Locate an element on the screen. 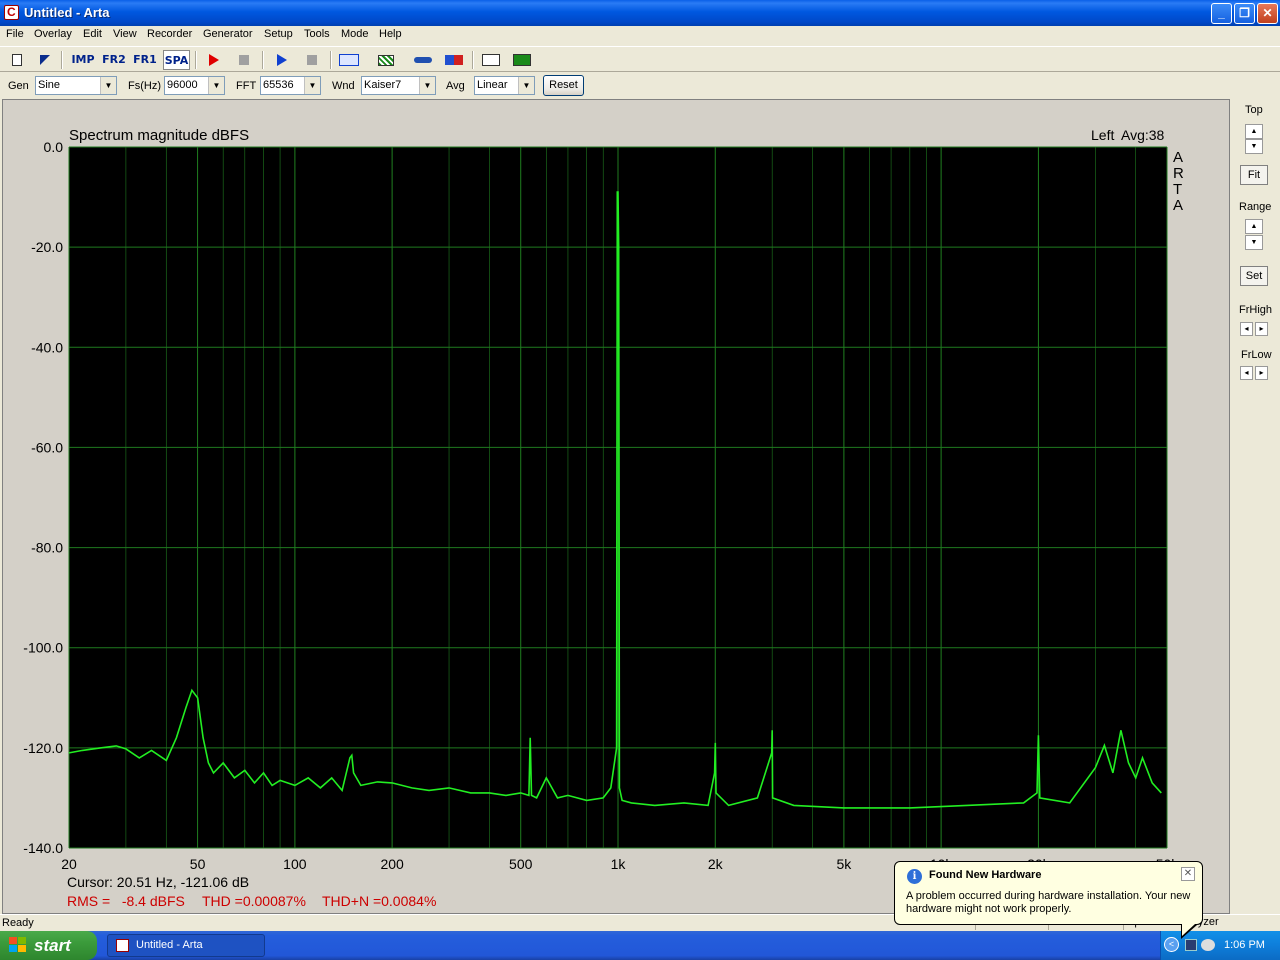 This screenshot has width=1280, height=960. windows-taskbar: start Untitled - Arta < 1:06 PM is located at coordinates (640, 945).